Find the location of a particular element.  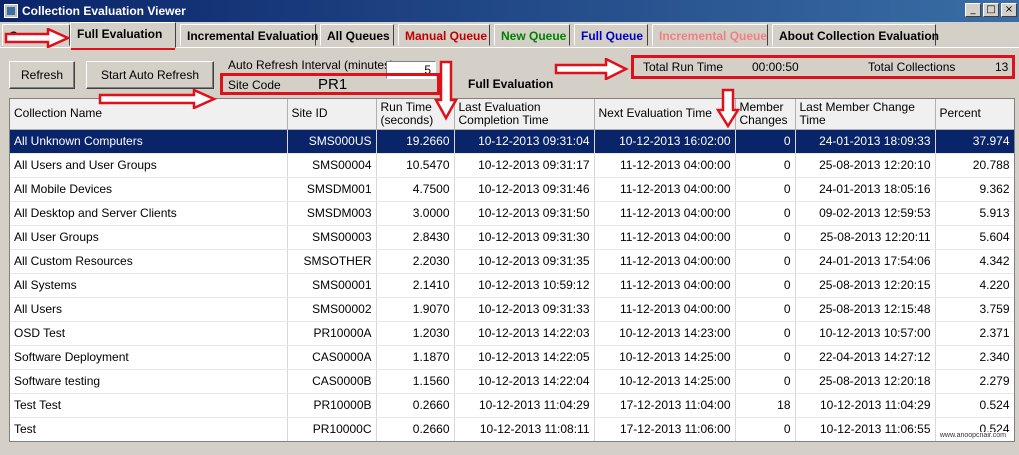

cell-run-time: 1.1560 is located at coordinates (415, 381).